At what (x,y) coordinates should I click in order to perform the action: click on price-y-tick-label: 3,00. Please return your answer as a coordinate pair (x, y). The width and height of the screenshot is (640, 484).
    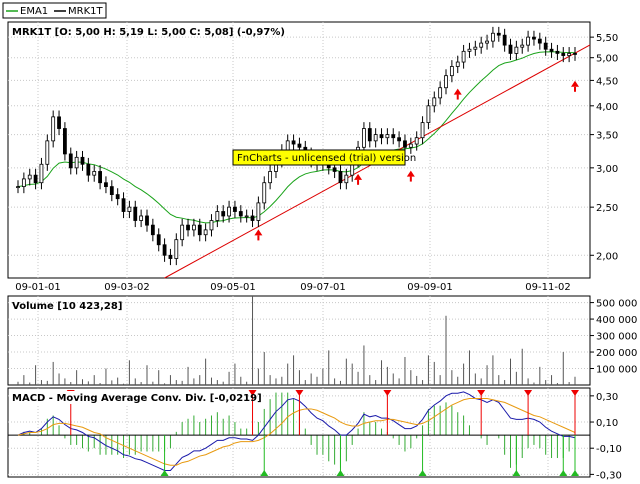
    Looking at the image, I should click on (607, 169).